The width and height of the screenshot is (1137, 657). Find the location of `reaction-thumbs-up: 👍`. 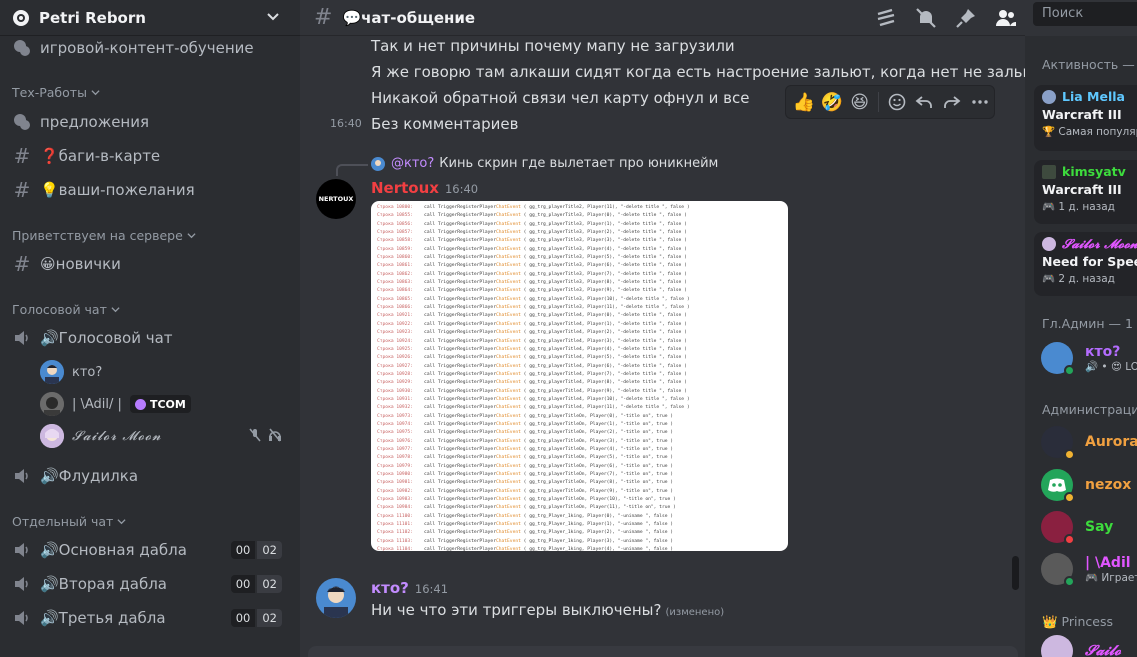

reaction-thumbs-up: 👍 is located at coordinates (804, 102).